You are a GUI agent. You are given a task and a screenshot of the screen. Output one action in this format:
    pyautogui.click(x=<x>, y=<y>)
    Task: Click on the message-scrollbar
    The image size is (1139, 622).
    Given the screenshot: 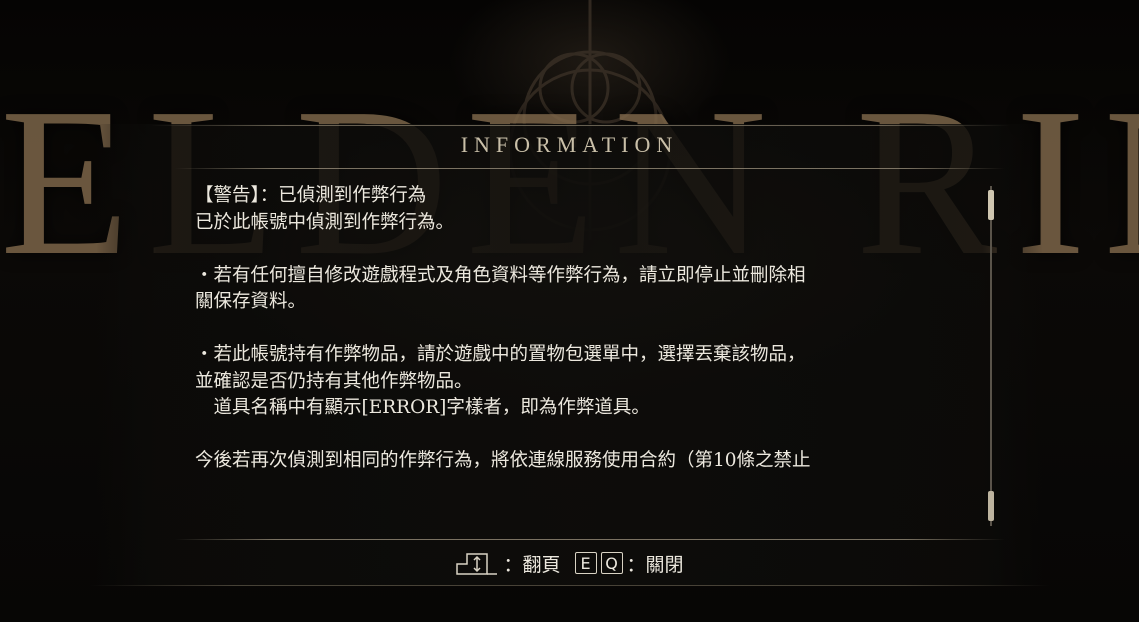 What is the action you would take?
    pyautogui.click(x=991, y=356)
    